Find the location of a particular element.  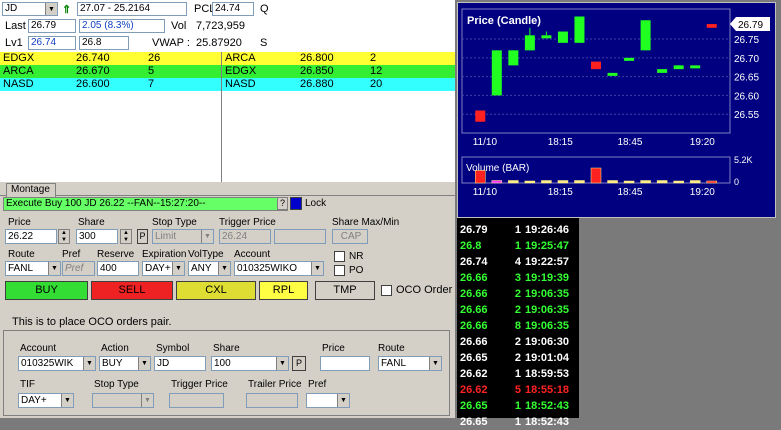

ts-size: 3 is located at coordinates (517, 278).